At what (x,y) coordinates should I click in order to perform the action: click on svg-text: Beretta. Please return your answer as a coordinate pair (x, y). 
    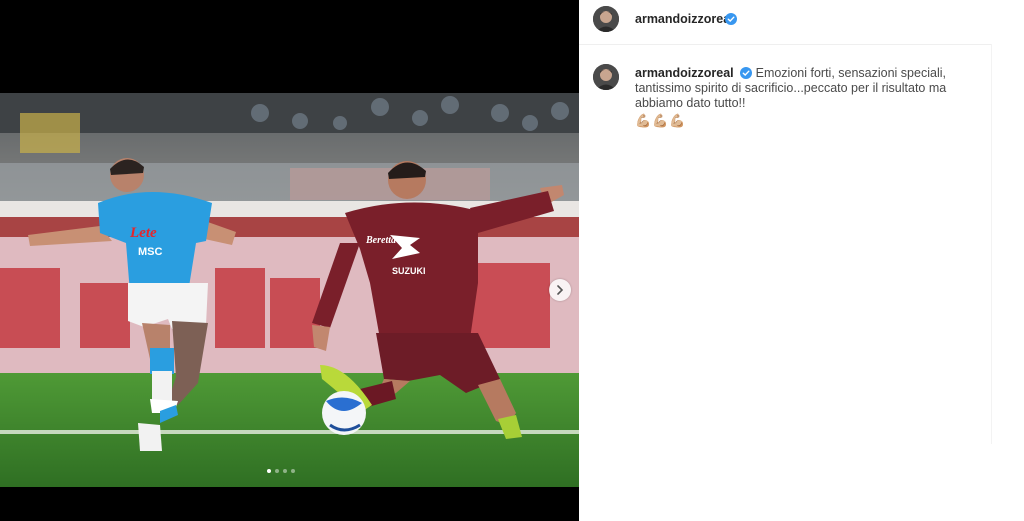
    Looking at the image, I should click on (380, 240).